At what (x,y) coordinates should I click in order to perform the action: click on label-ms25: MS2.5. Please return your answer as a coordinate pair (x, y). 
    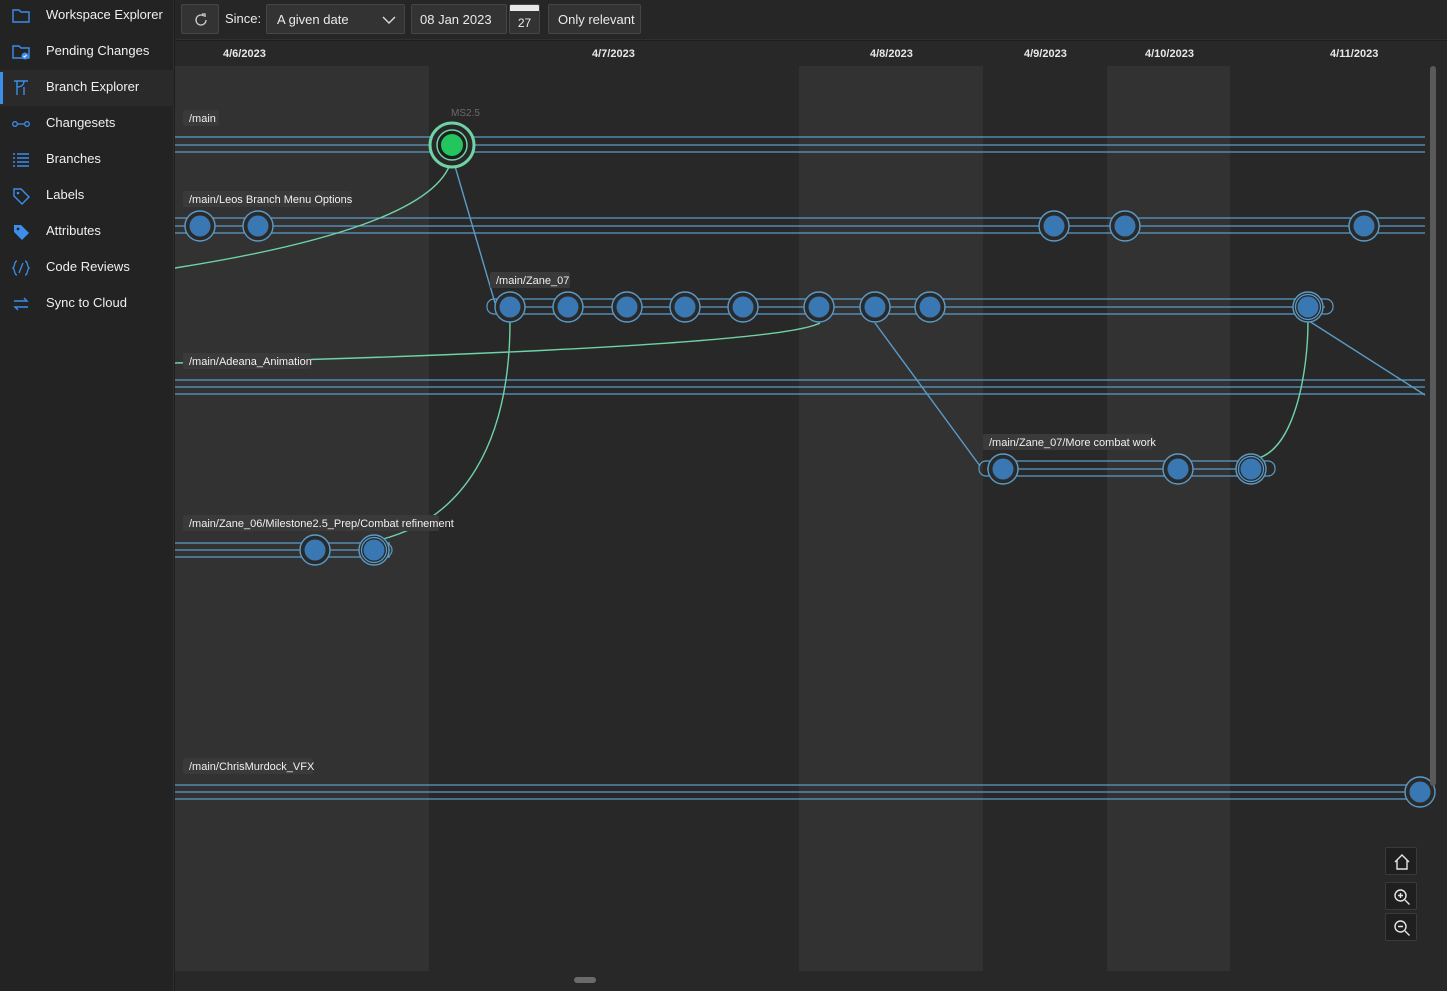
    Looking at the image, I should click on (465, 113).